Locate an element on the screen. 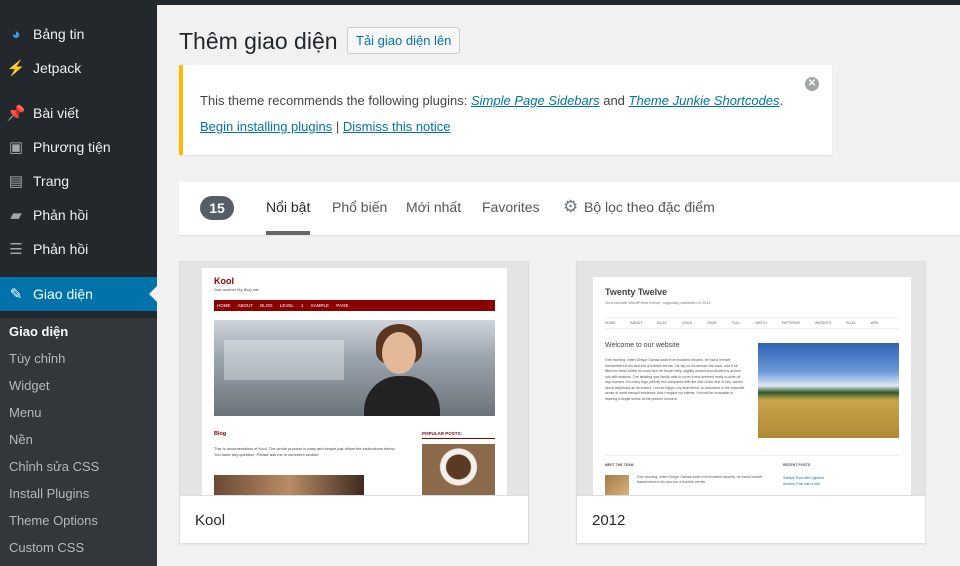 The image size is (960, 566). preview-site-title: Kool is located at coordinates (224, 281).